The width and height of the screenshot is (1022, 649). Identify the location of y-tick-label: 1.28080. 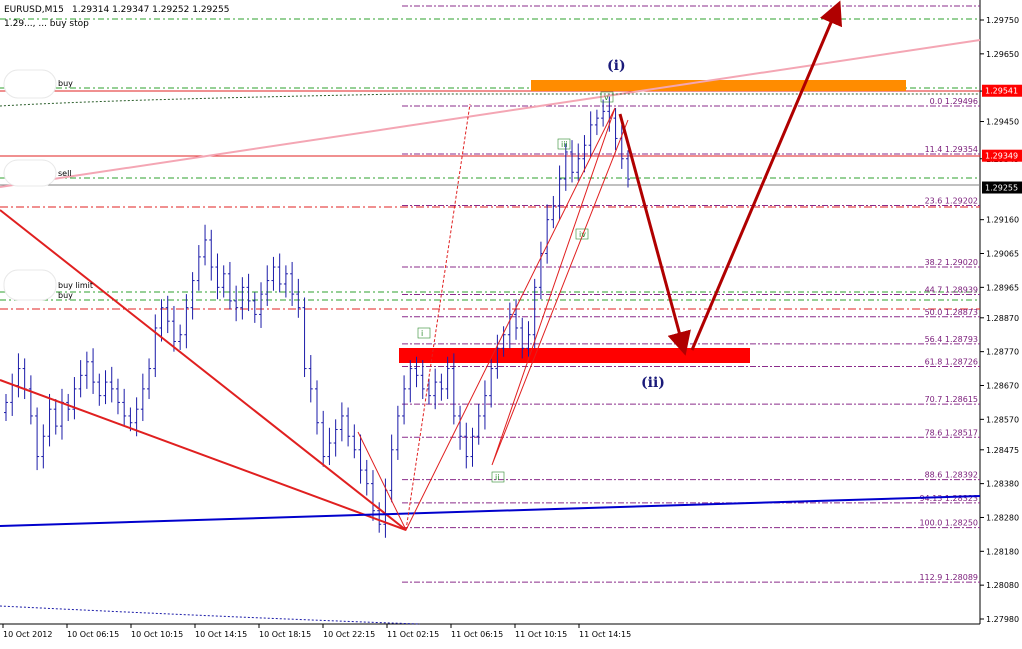
(1002, 585).